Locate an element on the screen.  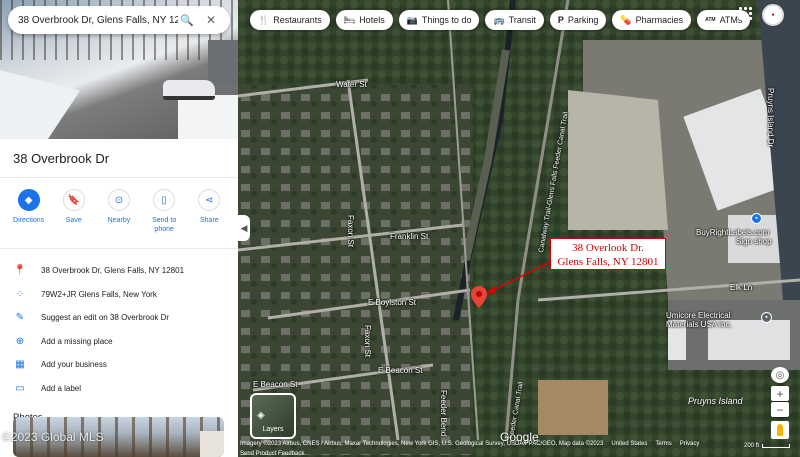
nearby-button: ⊙ Nearby is located at coordinates (119, 216).